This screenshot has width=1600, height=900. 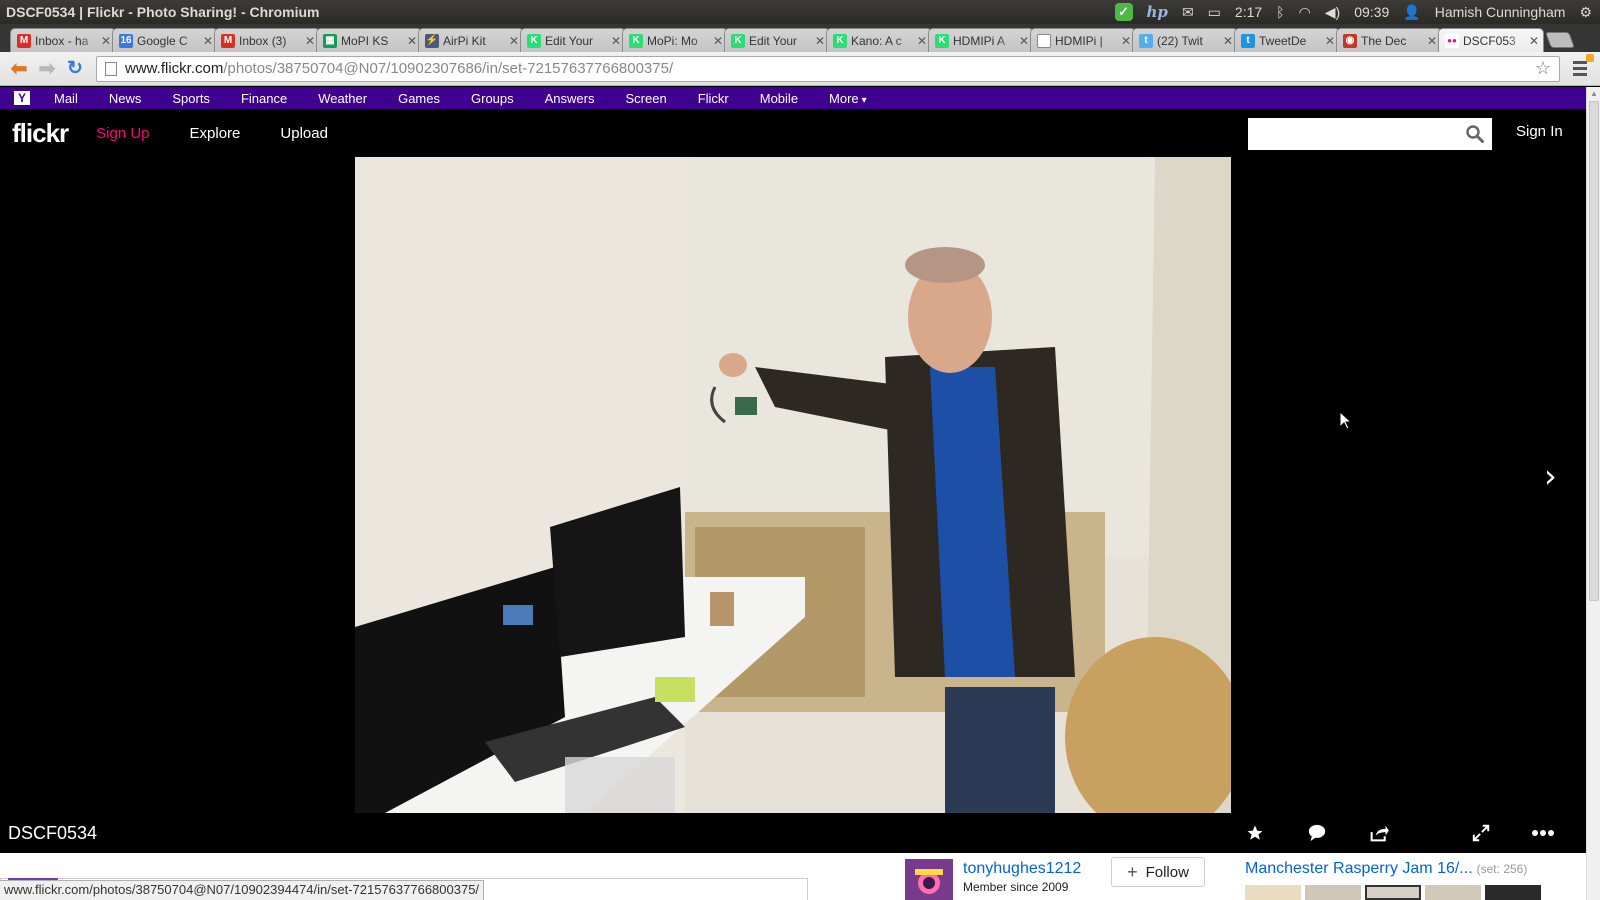 What do you see at coordinates (1500, 12) in the screenshot?
I see `user-name: Hamish Cunningham` at bounding box center [1500, 12].